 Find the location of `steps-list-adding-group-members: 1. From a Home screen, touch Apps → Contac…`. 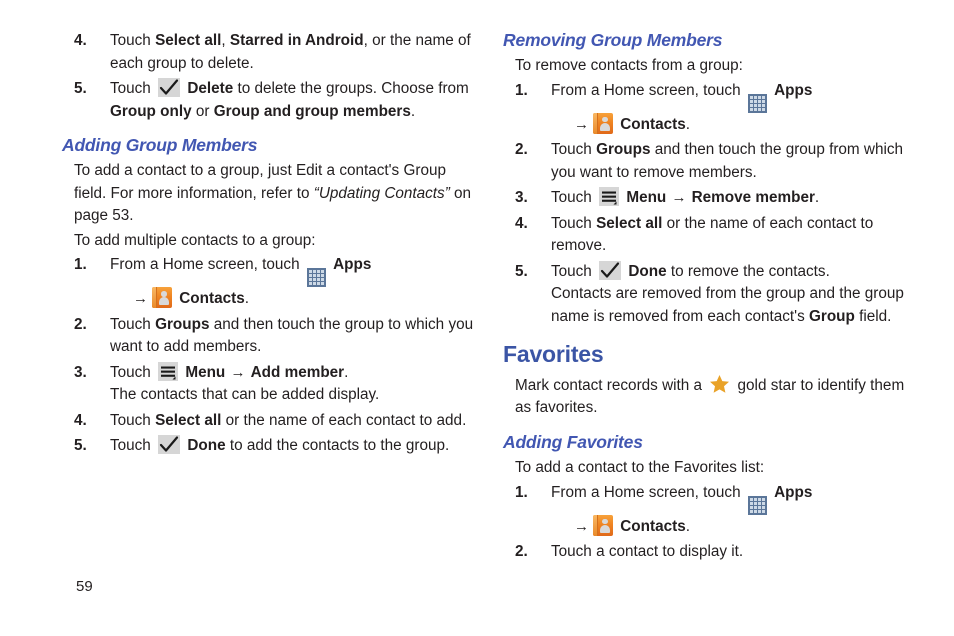

steps-list-adding-group-members: 1. From a Home screen, touch Apps → Contac… is located at coordinates (268, 356).